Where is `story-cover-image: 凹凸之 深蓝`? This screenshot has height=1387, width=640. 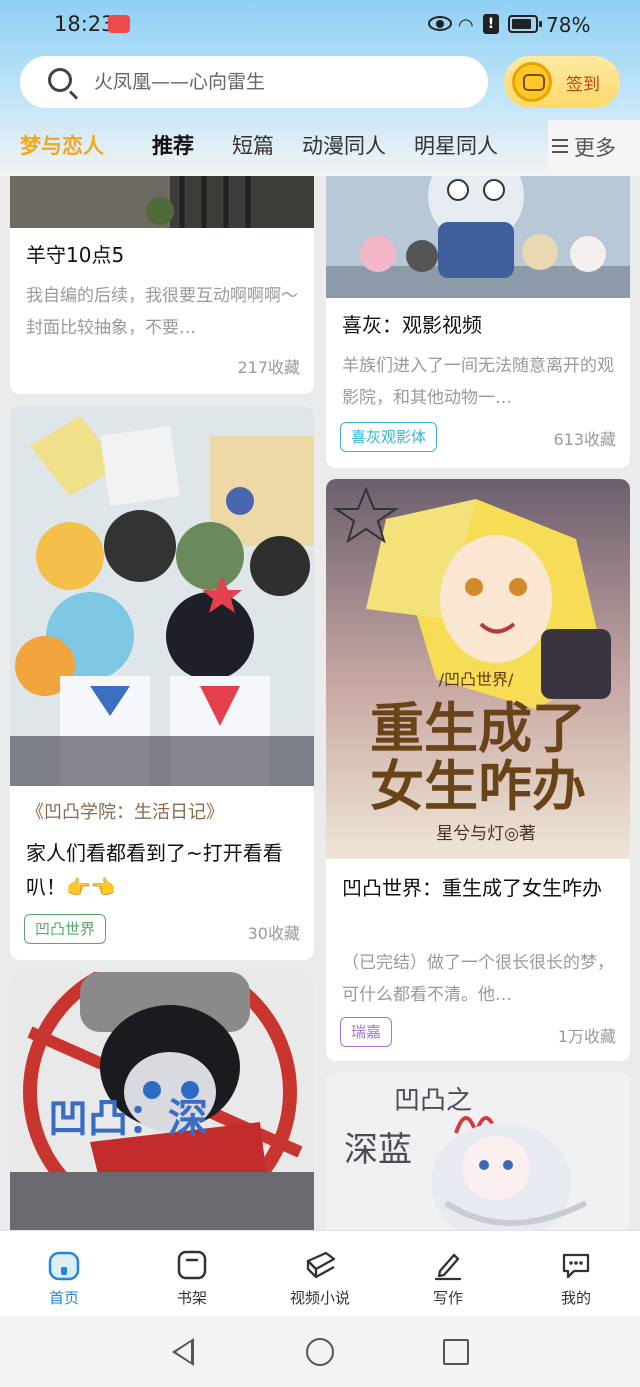
story-cover-image: 凹凸之 深蓝 is located at coordinates (478, 1151).